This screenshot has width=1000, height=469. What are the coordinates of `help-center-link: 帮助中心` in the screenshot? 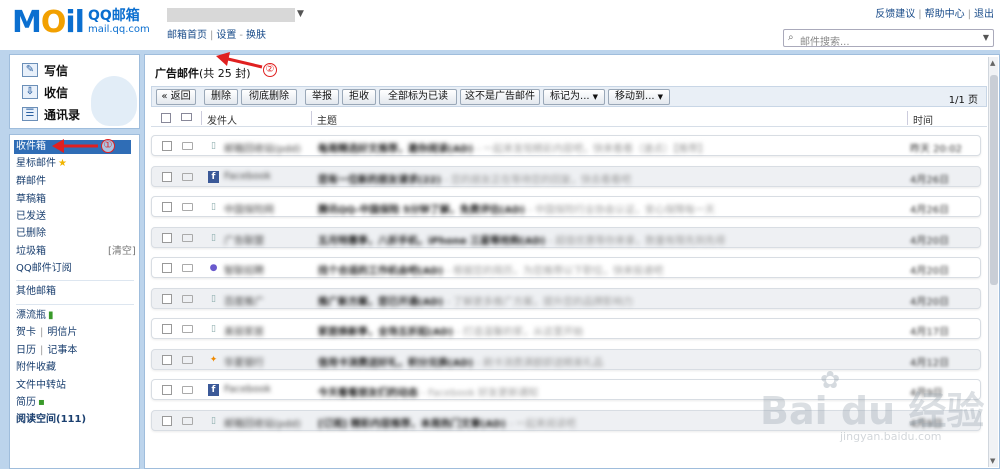 It's located at (945, 14).